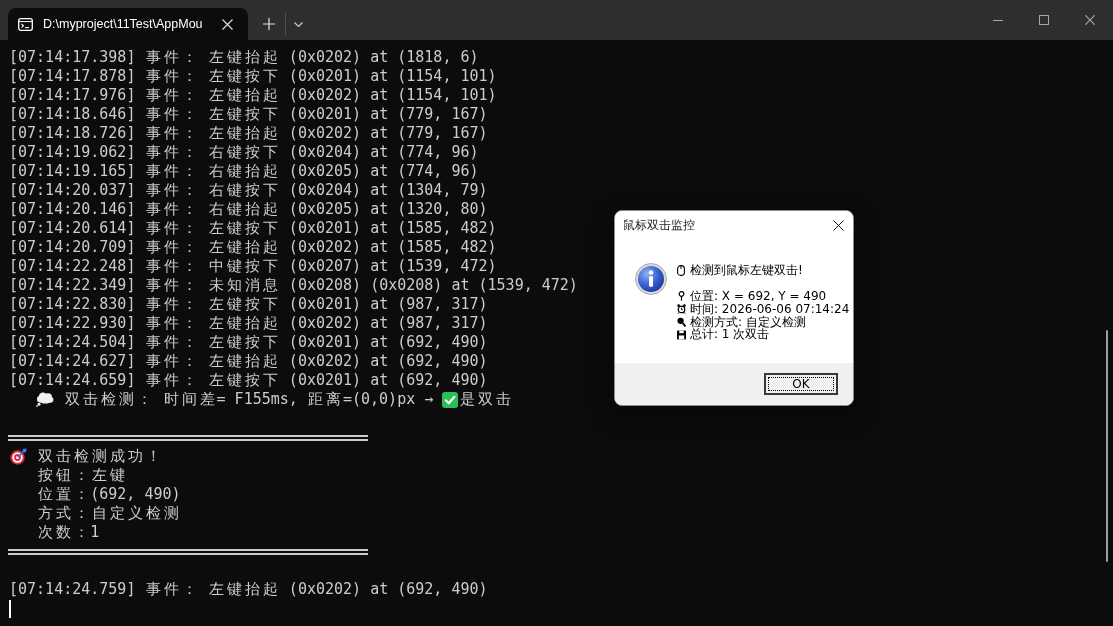  Describe the element at coordinates (248, 361) in the screenshot. I see `console-line: [07:14:24.627] 事件： 左键抬起 (0x0202) at (692, 490)` at that location.